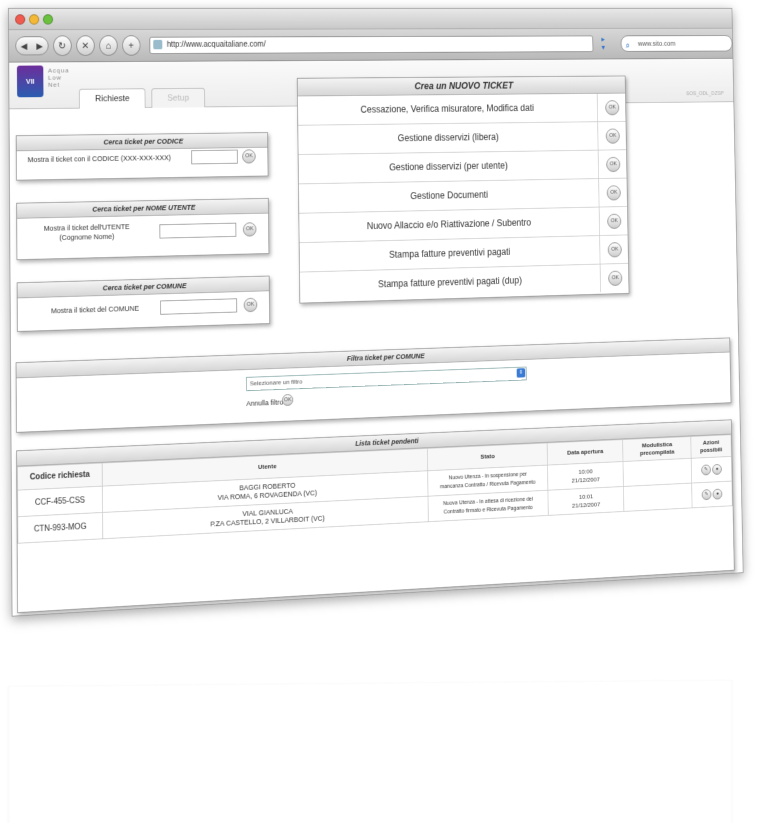 The height and width of the screenshot is (823, 778). I want to click on new-ticket-title-prefix: Crea un, so click(431, 86).